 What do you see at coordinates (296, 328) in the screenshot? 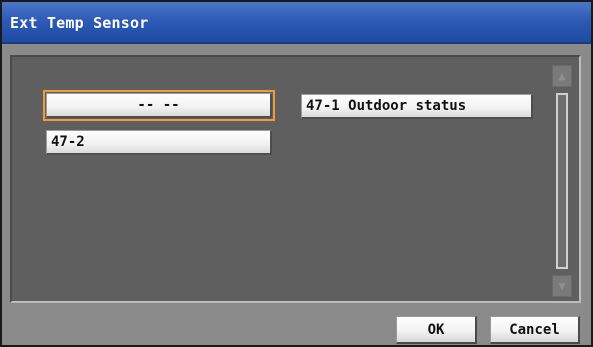
I see `button-bar: OK Cancel` at bounding box center [296, 328].